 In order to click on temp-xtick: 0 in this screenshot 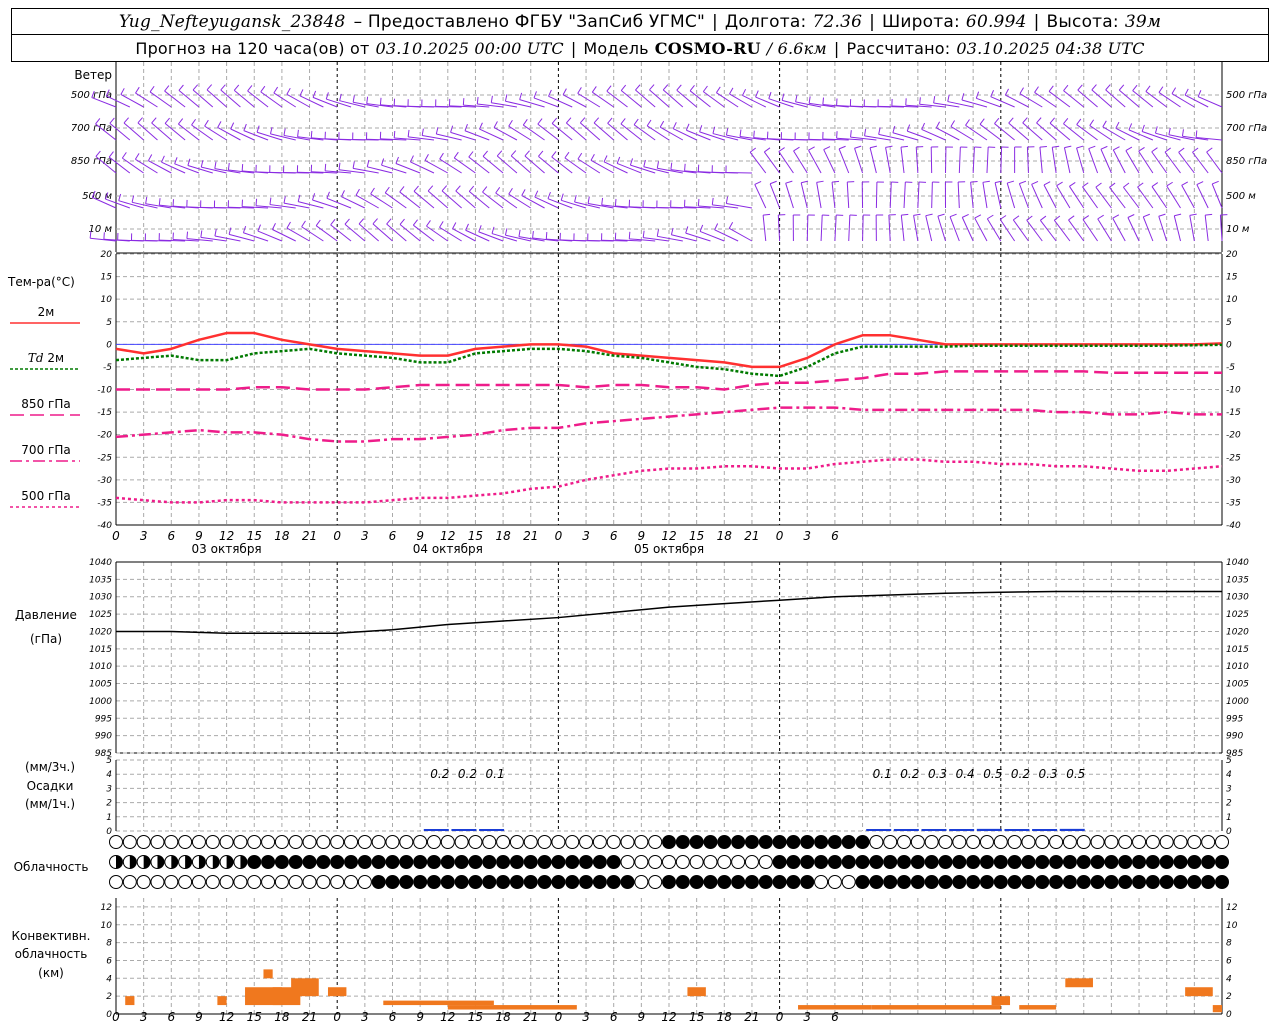, I will do `click(337, 536)`.